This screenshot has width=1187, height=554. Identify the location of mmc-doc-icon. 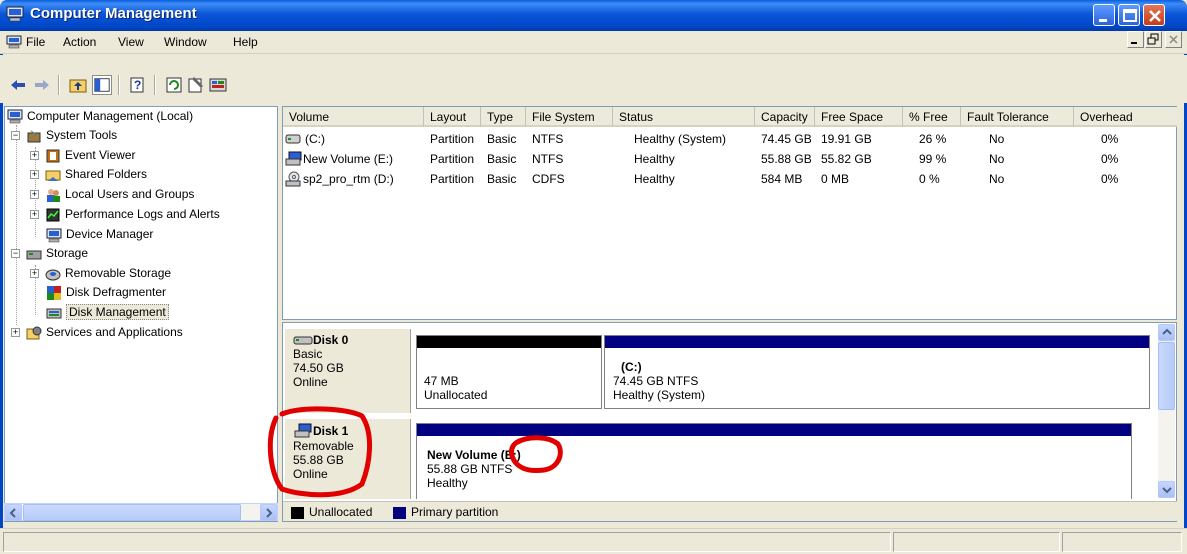
(14, 42).